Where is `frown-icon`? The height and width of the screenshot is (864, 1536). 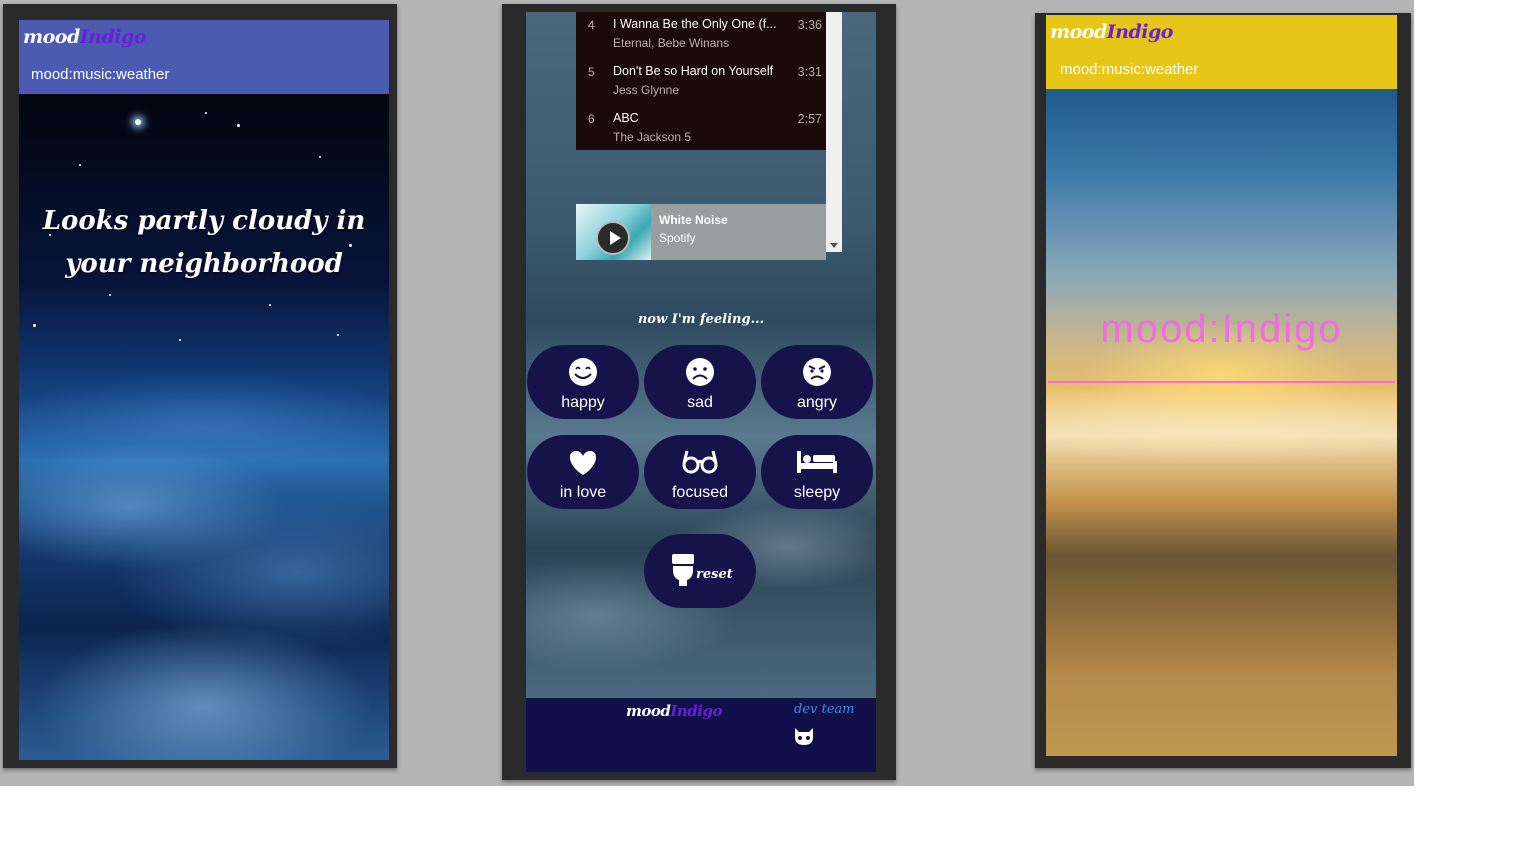 frown-icon is located at coordinates (700, 372).